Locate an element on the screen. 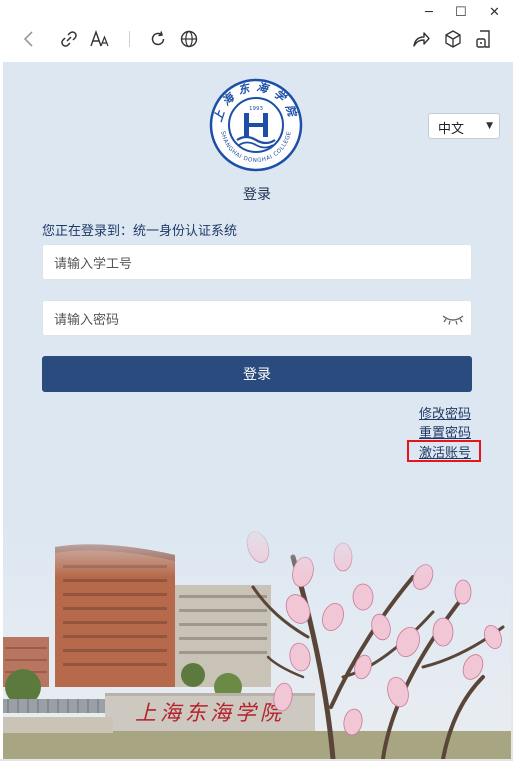 The image size is (513, 761). logo-year: 1993 is located at coordinates (256, 109).